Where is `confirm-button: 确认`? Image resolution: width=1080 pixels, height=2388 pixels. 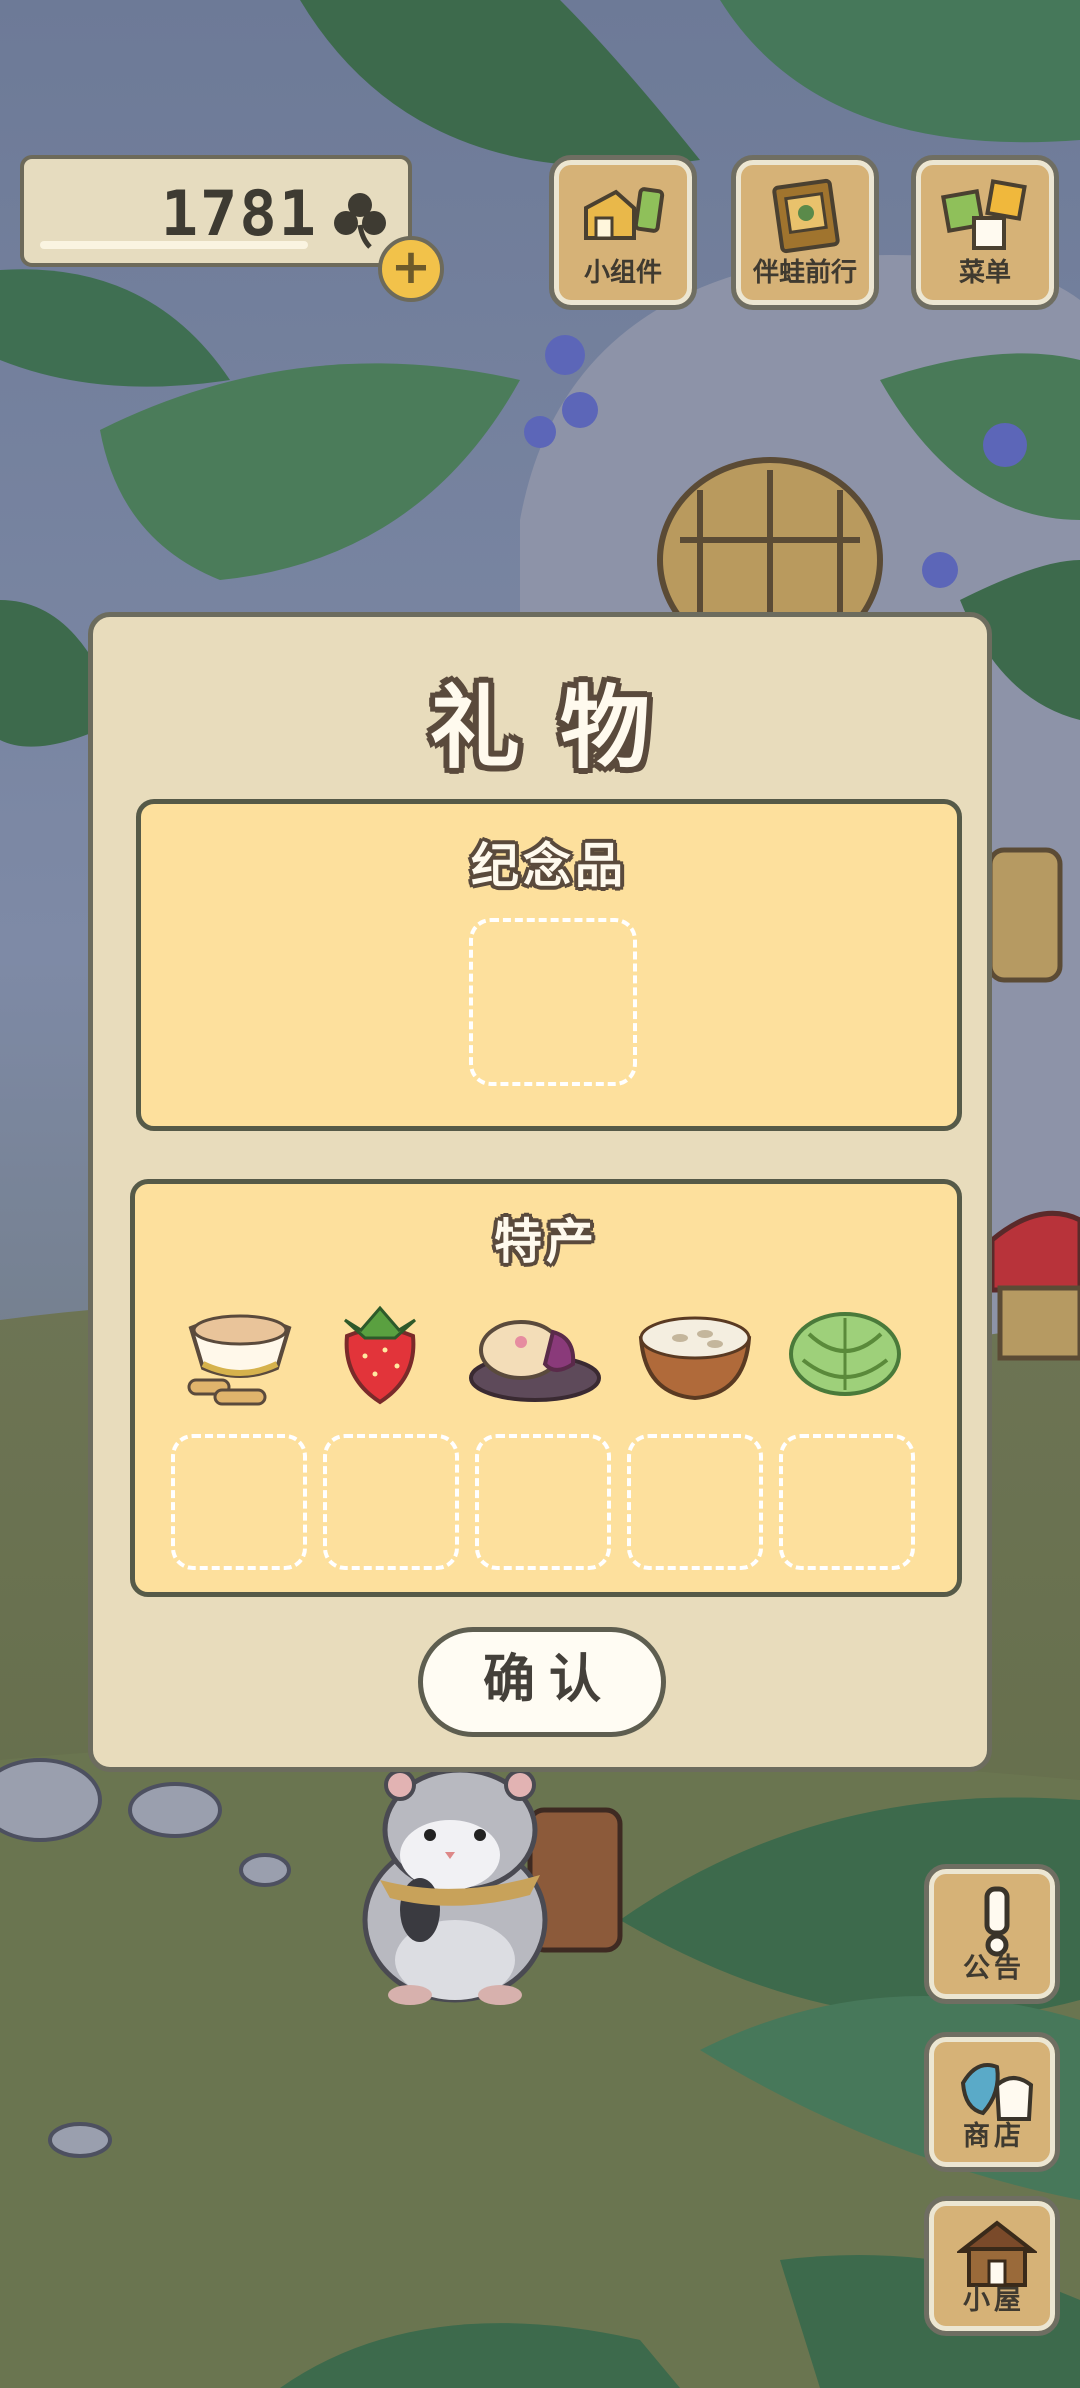 confirm-button: 确认 is located at coordinates (542, 1682).